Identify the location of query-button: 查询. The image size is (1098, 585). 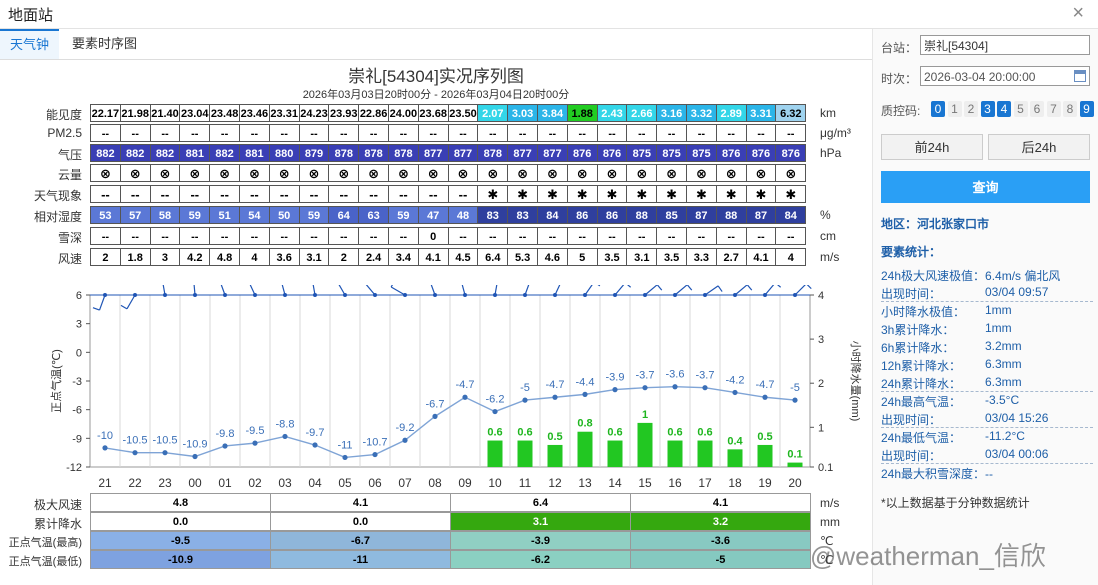
(985, 187).